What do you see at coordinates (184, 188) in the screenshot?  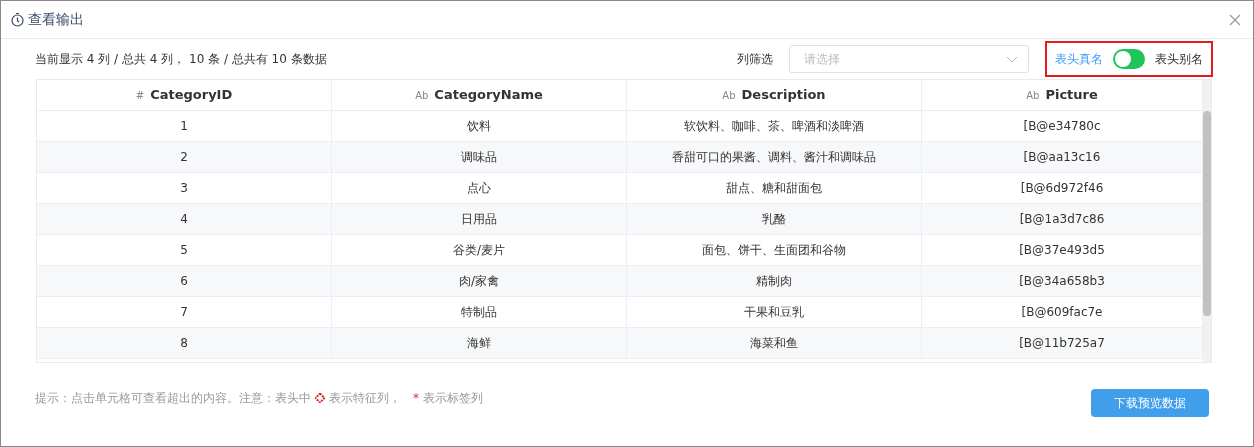 I see `table-cell: 3` at bounding box center [184, 188].